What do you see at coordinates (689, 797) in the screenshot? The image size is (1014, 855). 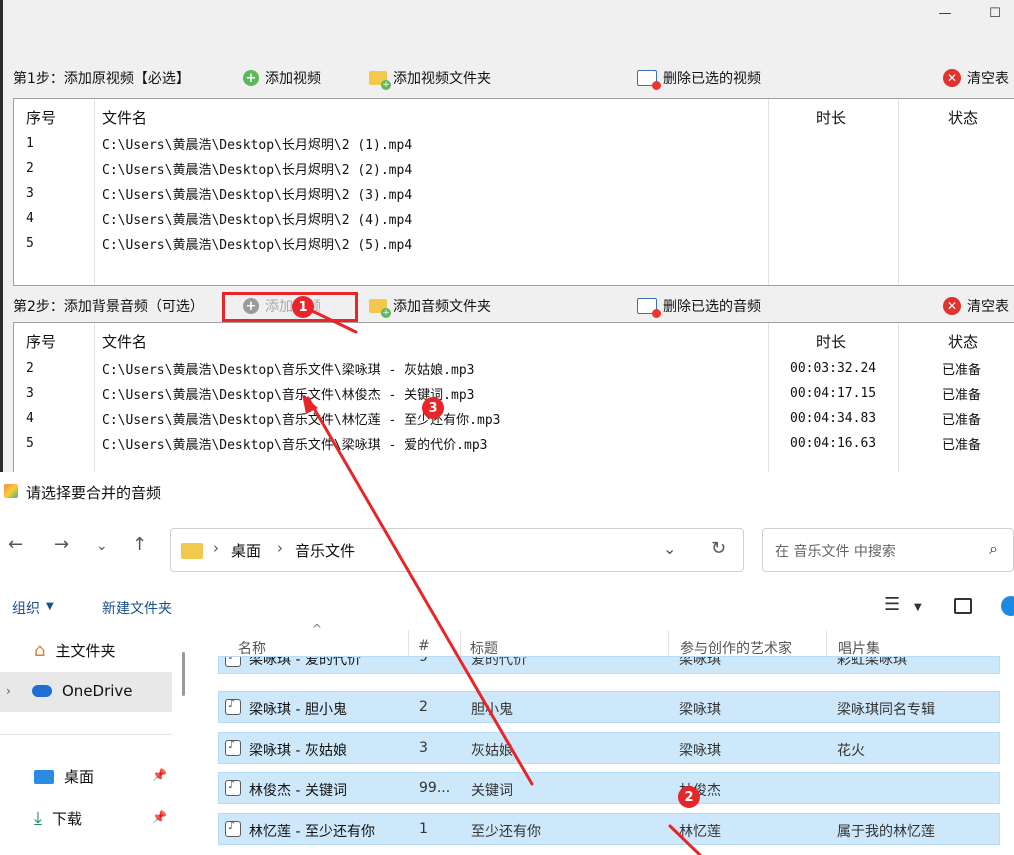 I see `step-badge-2: 2` at bounding box center [689, 797].